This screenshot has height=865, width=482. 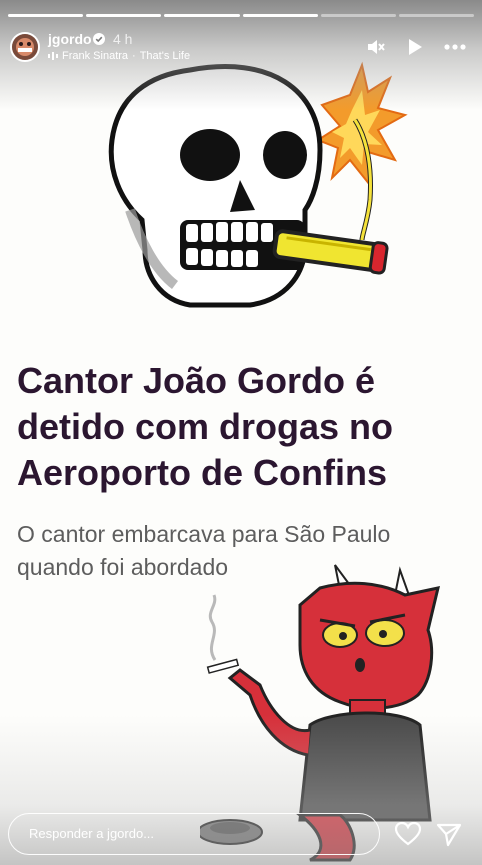 I want to click on story-controls, so click(x=415, y=47).